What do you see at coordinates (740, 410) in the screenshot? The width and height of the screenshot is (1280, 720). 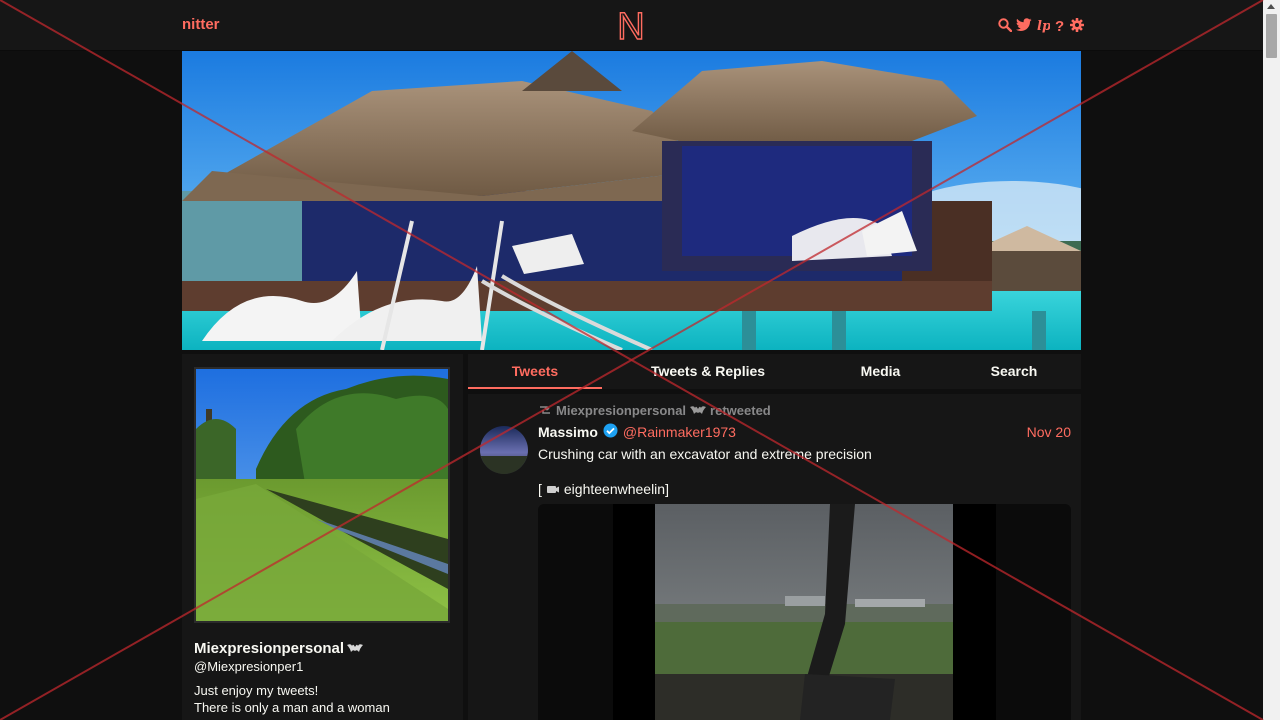 I see `retweet-suffix: retweeted` at bounding box center [740, 410].